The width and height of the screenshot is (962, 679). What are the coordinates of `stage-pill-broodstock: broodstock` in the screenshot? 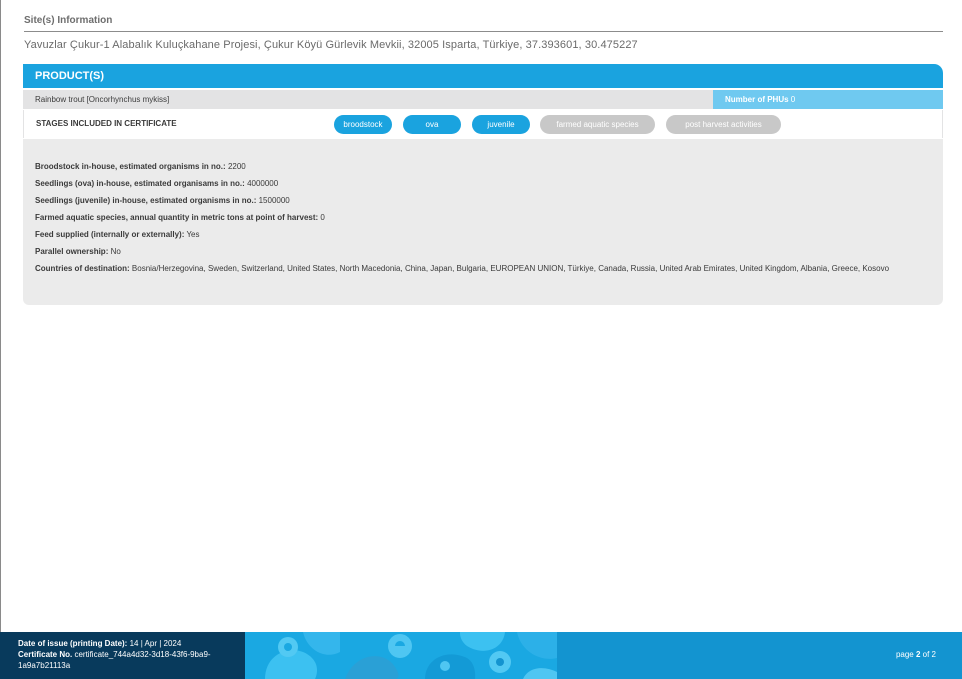 It's located at (363, 124).